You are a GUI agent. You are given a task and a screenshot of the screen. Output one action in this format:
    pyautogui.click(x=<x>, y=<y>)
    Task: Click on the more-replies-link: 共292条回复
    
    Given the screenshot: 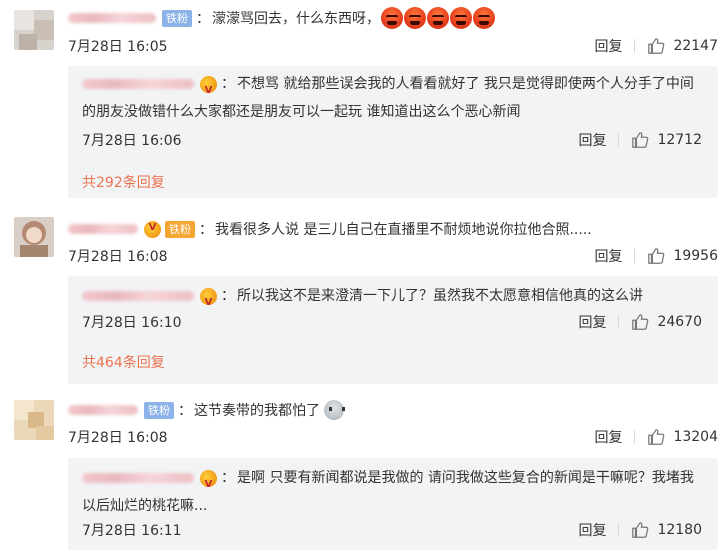 What is the action you would take?
    pyautogui.click(x=123, y=182)
    